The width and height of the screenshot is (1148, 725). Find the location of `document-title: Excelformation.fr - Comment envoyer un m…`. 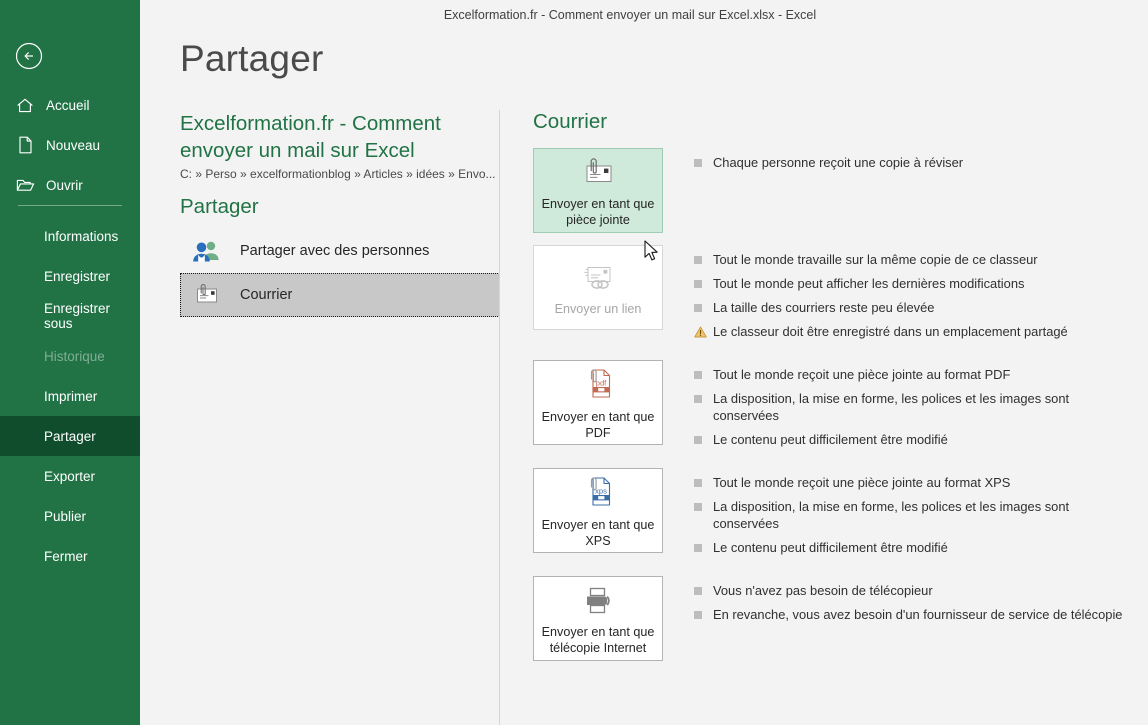

document-title: Excelformation.fr - Comment envoyer un m… is located at coordinates (310, 137).